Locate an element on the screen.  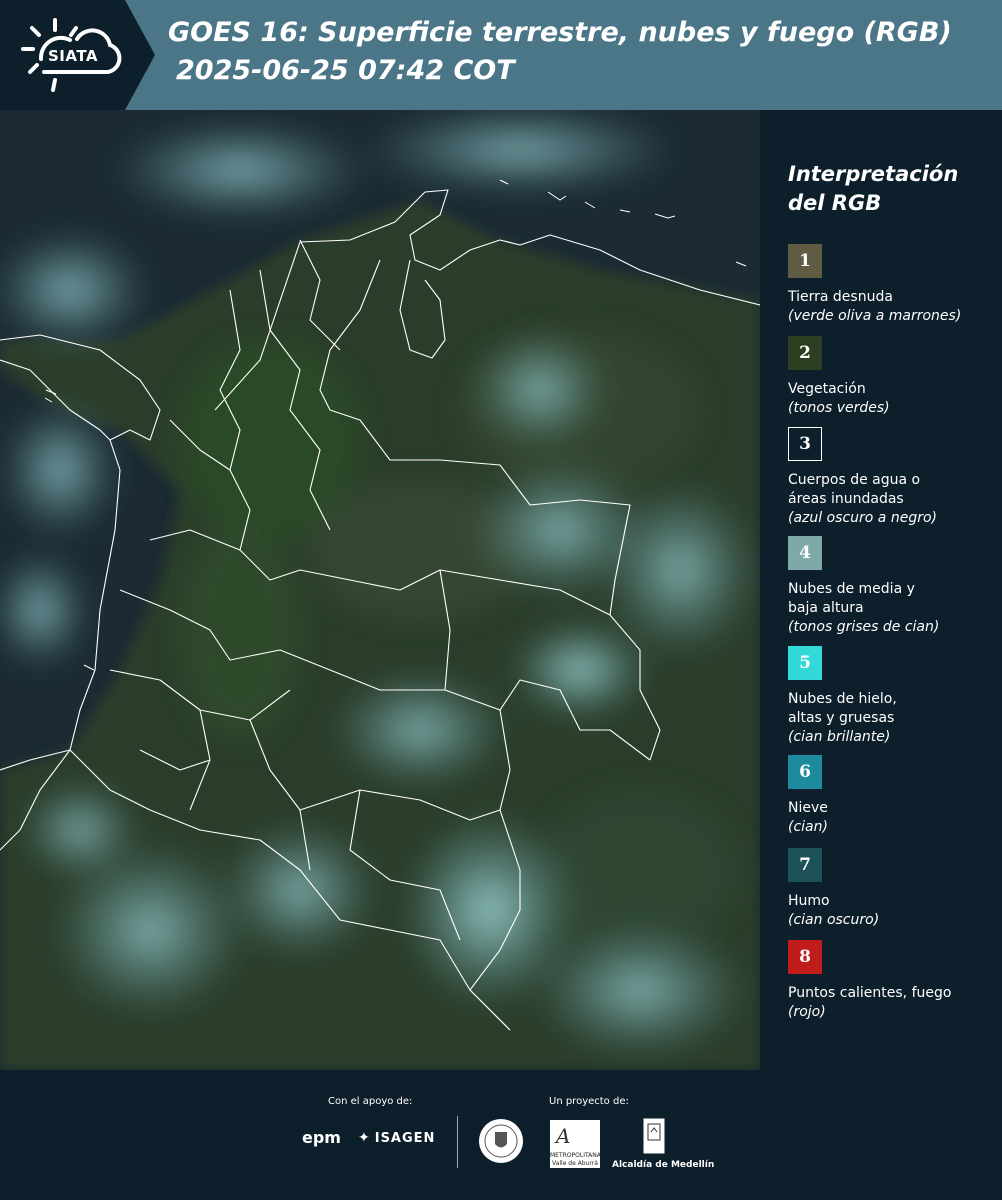
legend-item-description: (tonos verdes) is located at coordinates (839, 408).